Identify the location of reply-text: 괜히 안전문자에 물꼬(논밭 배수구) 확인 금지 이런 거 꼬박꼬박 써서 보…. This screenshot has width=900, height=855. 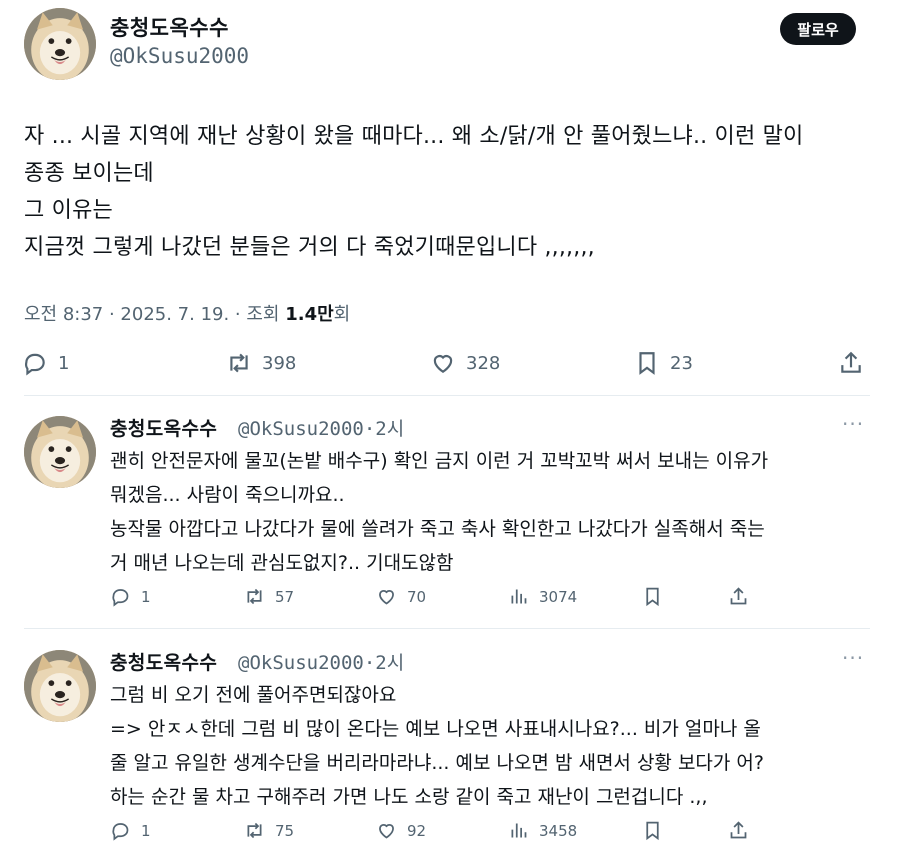
(439, 512).